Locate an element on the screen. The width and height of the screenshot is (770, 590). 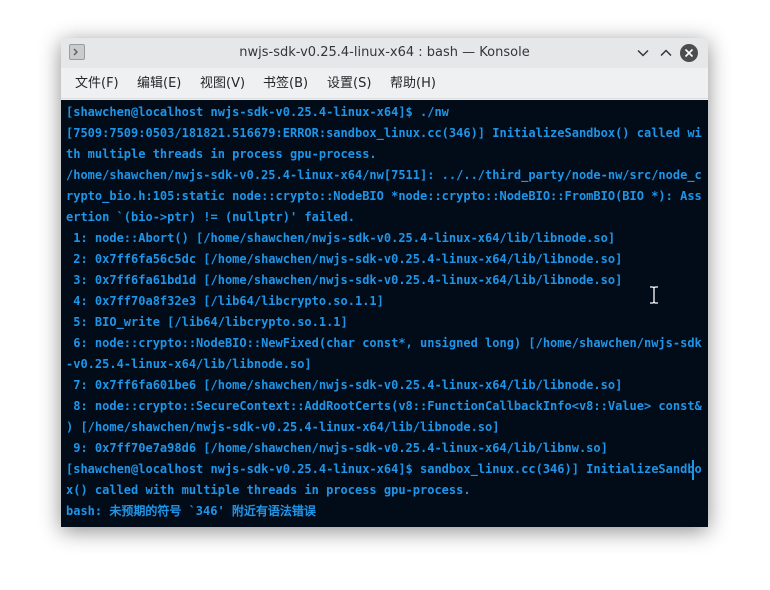
menu-file: 文件(F) is located at coordinates (97, 83).